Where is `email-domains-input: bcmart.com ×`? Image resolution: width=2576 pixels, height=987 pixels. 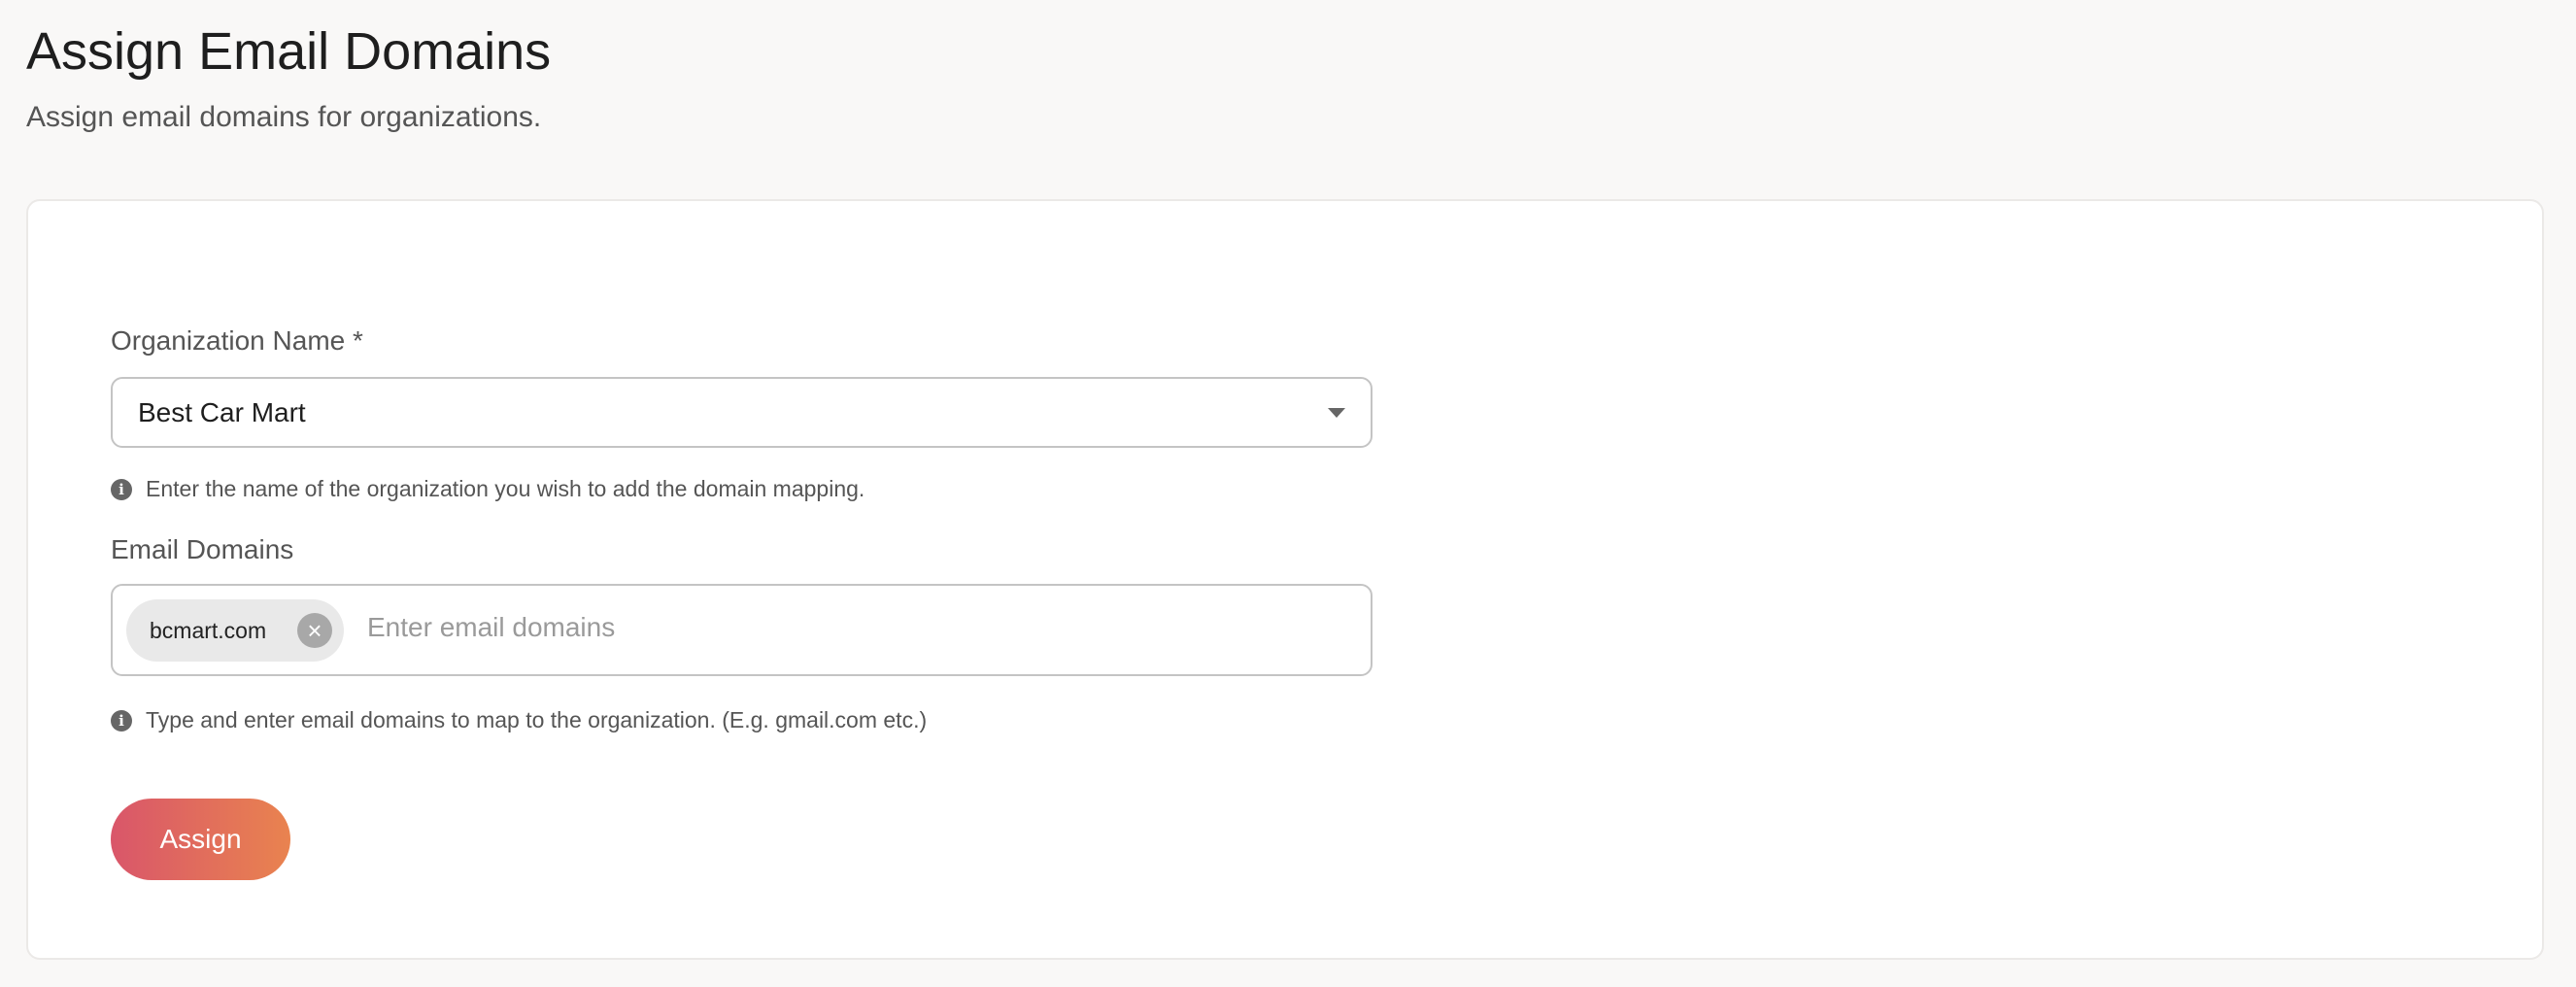
email-domains-input: bcmart.com × is located at coordinates (742, 630).